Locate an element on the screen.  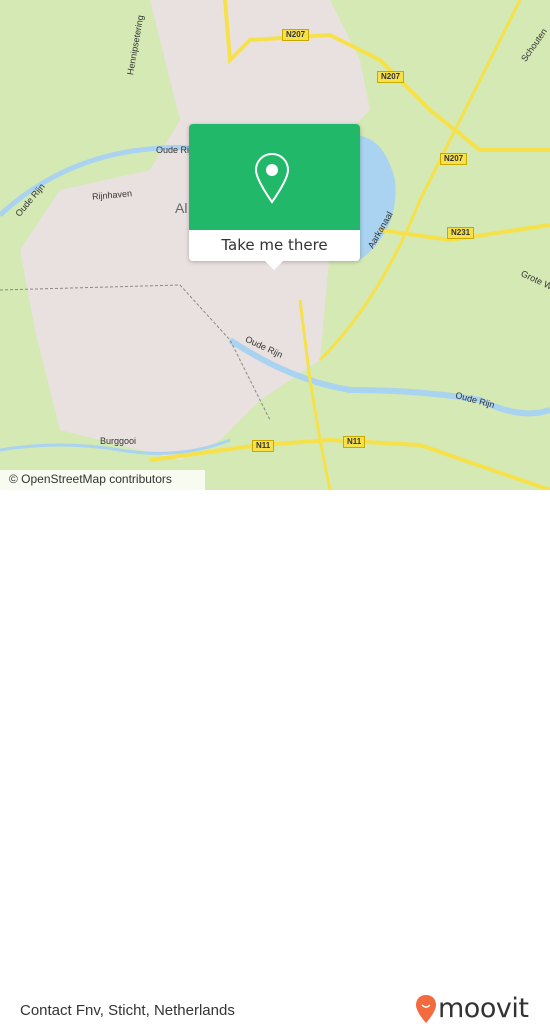
destination-popup: Take me there is located at coordinates (274, 197).